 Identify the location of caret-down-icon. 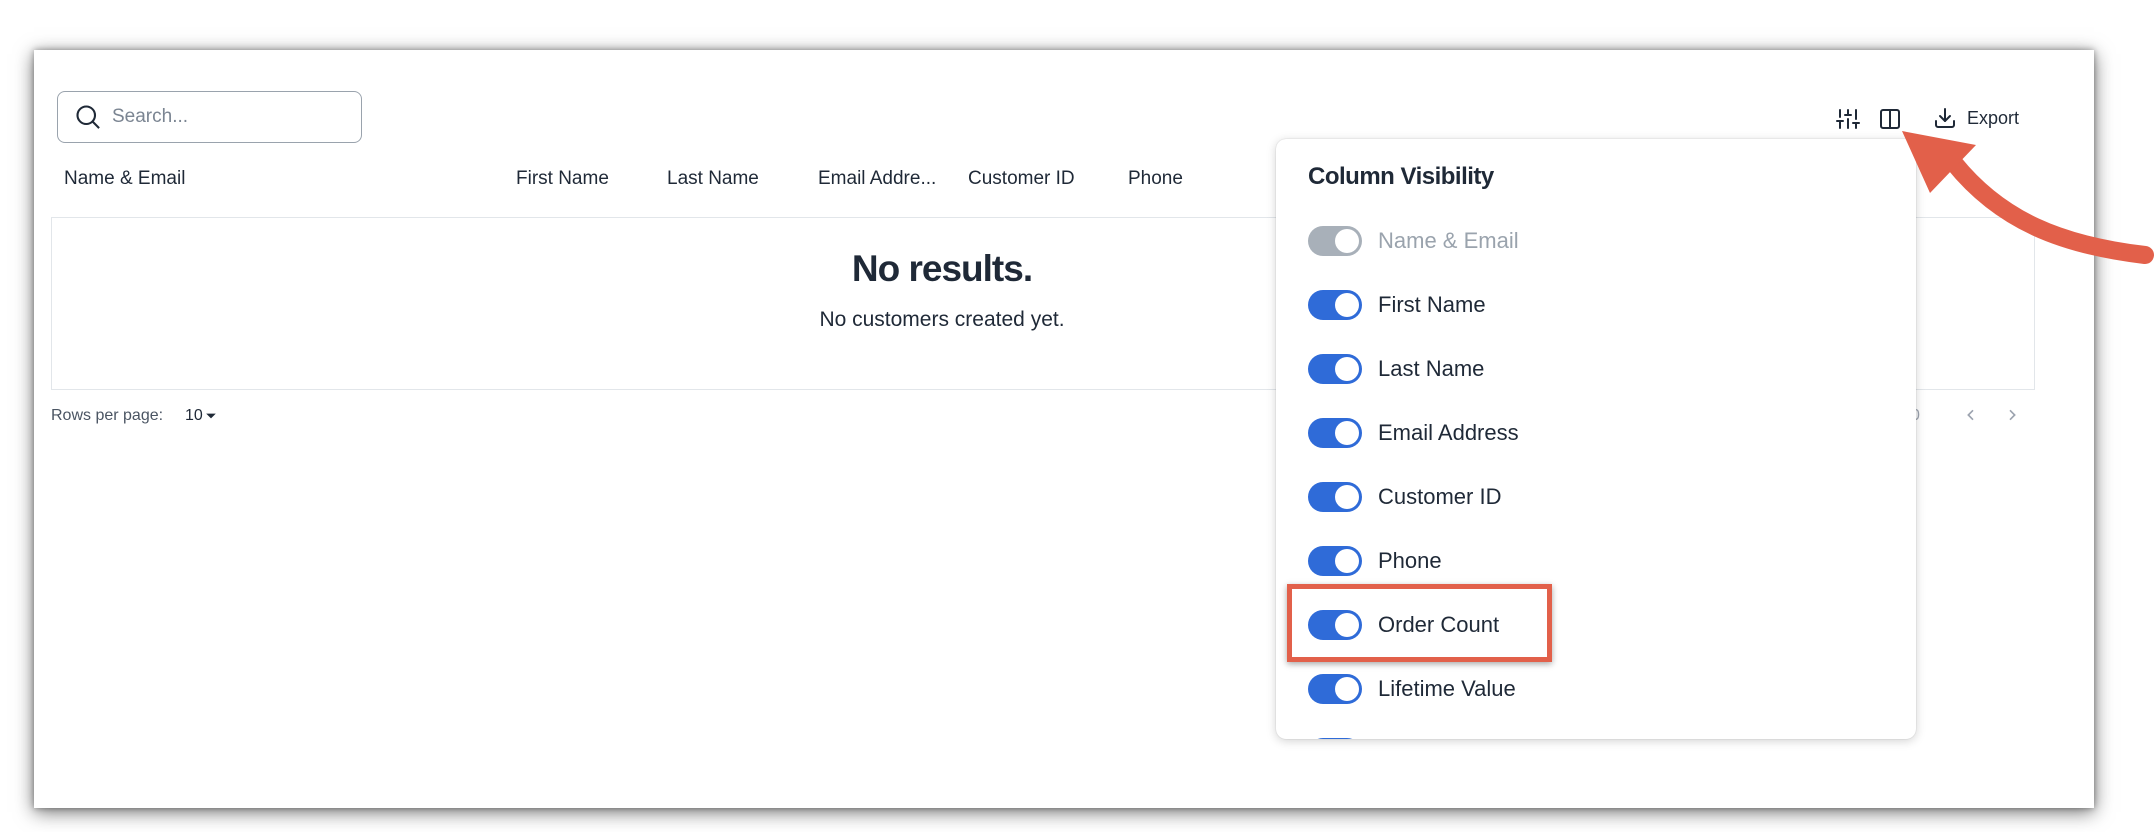
(210, 416).